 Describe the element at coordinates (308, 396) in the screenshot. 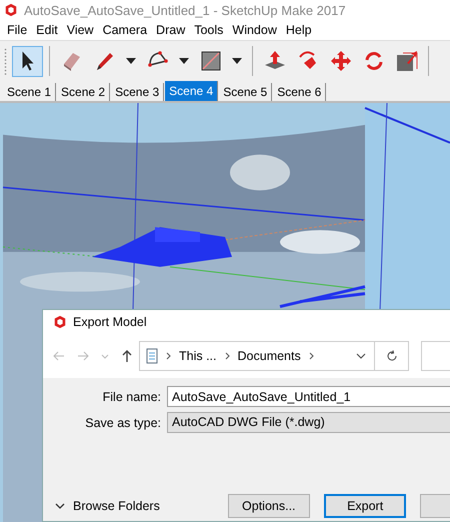

I see `file-name-field: AutoSave_AutoSave_Untitled_1` at that location.